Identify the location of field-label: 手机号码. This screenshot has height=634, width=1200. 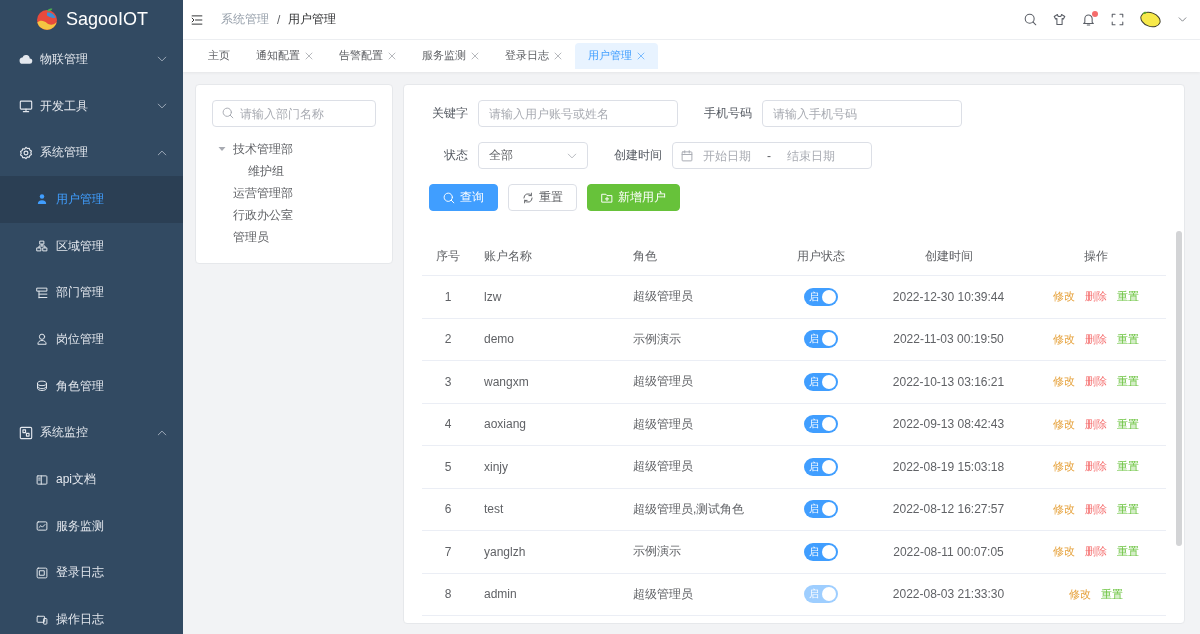
(728, 113).